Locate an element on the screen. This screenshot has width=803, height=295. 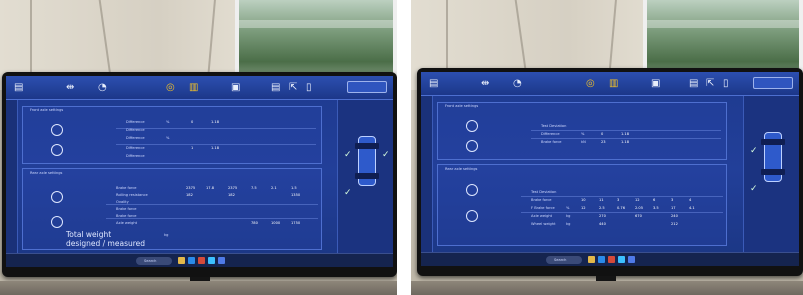
value: 670 is located at coordinates (638, 216).